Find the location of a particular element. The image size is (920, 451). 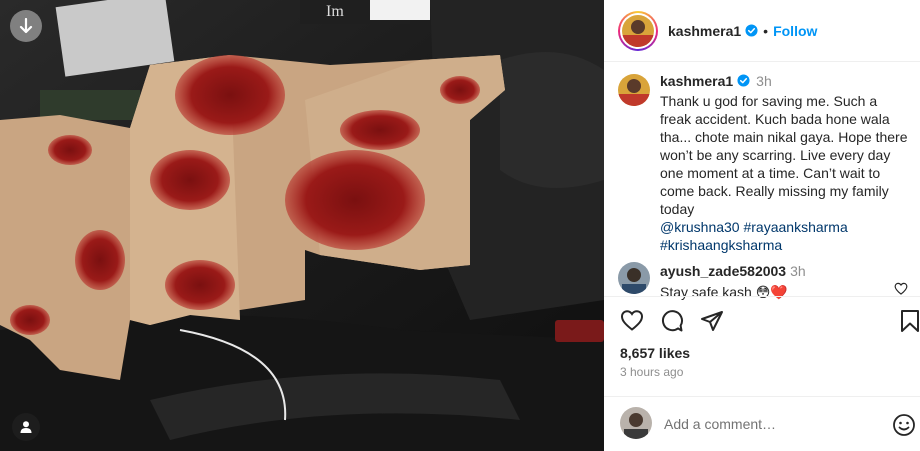

send-icon is located at coordinates (712, 321).